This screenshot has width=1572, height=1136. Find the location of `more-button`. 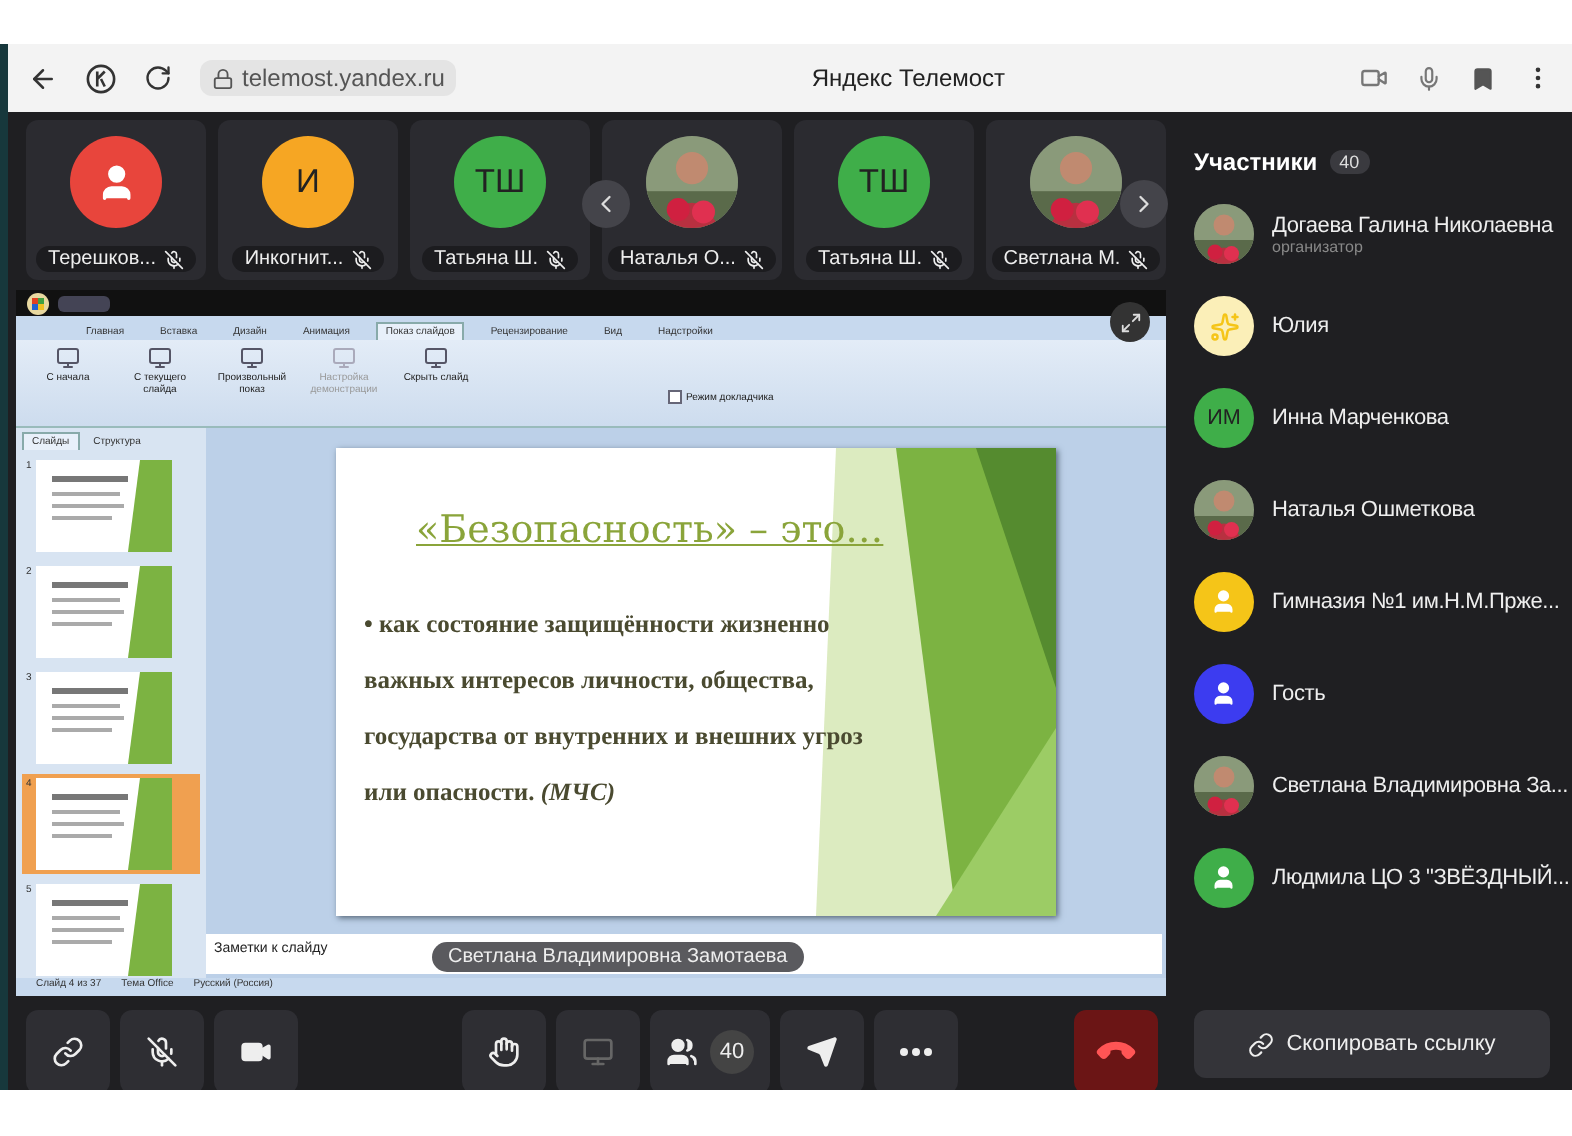

more-button is located at coordinates (916, 1050).